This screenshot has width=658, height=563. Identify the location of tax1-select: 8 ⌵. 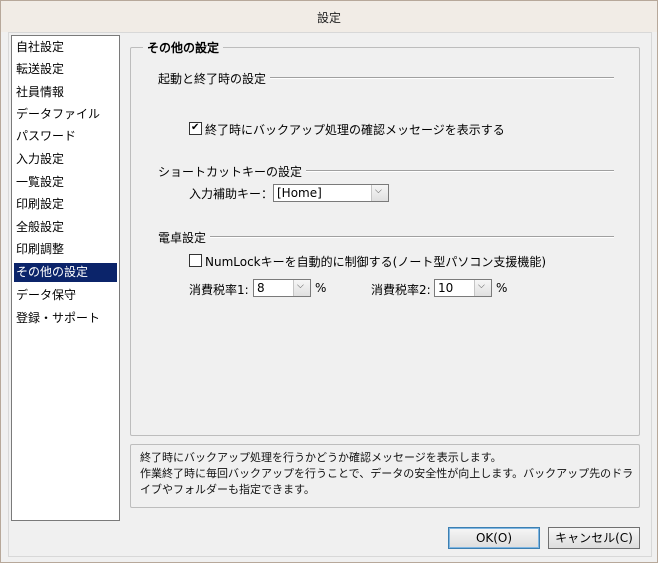
(282, 288).